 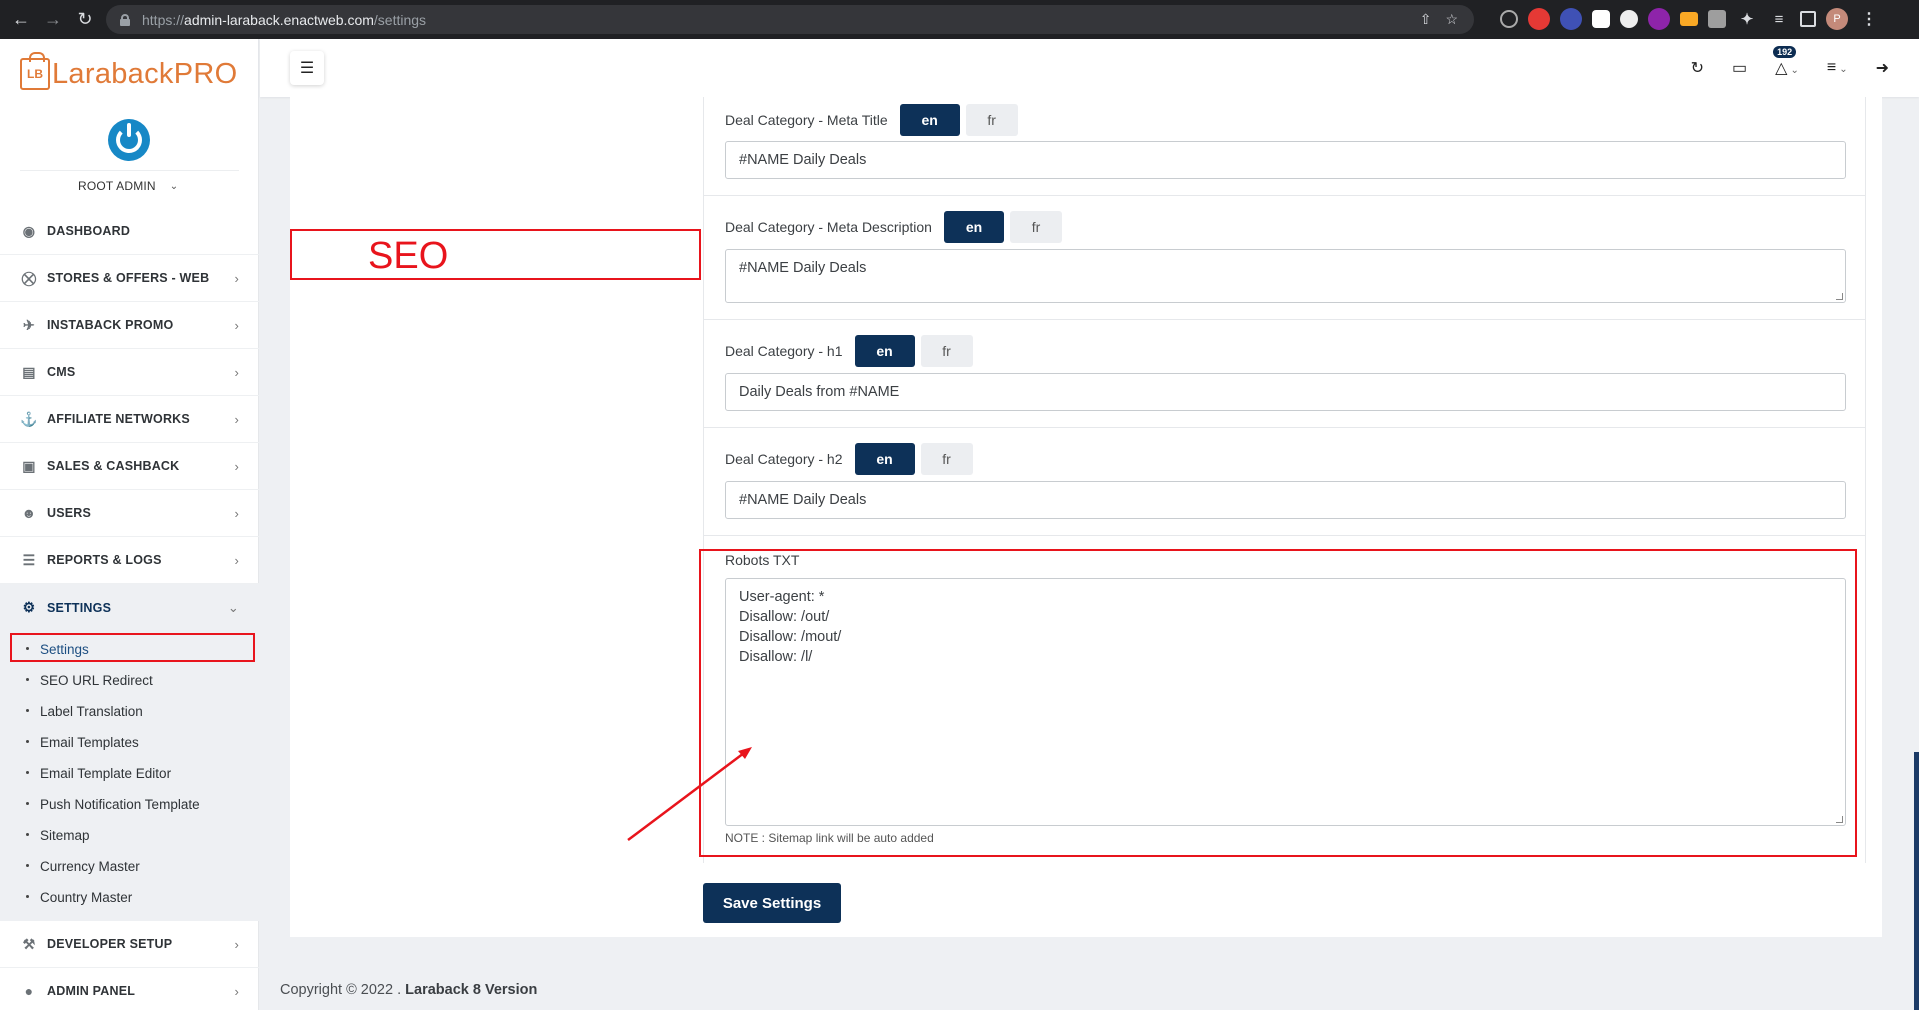 I want to click on sidebar-item-settings: ⚙ SETTINGS ⌄, so click(x=129, y=607).